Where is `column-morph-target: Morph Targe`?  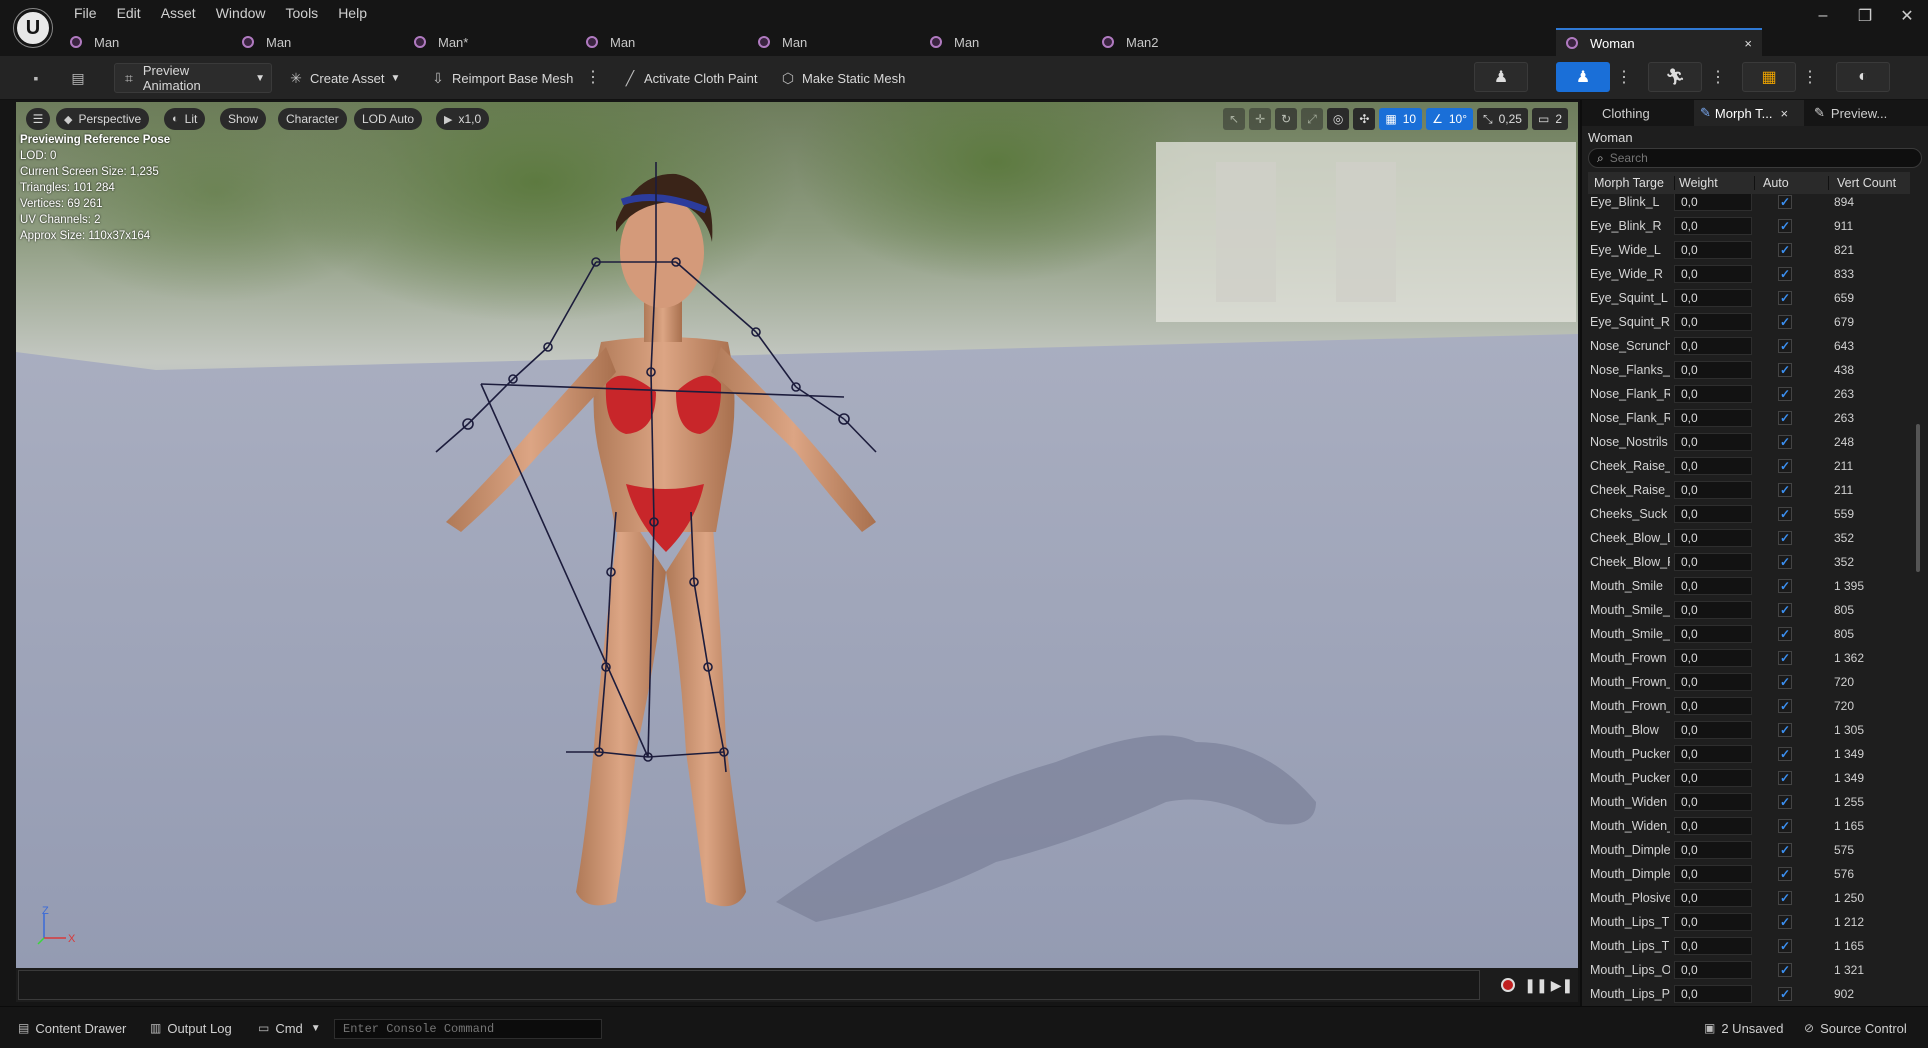 column-morph-target: Morph Targe is located at coordinates (1629, 183).